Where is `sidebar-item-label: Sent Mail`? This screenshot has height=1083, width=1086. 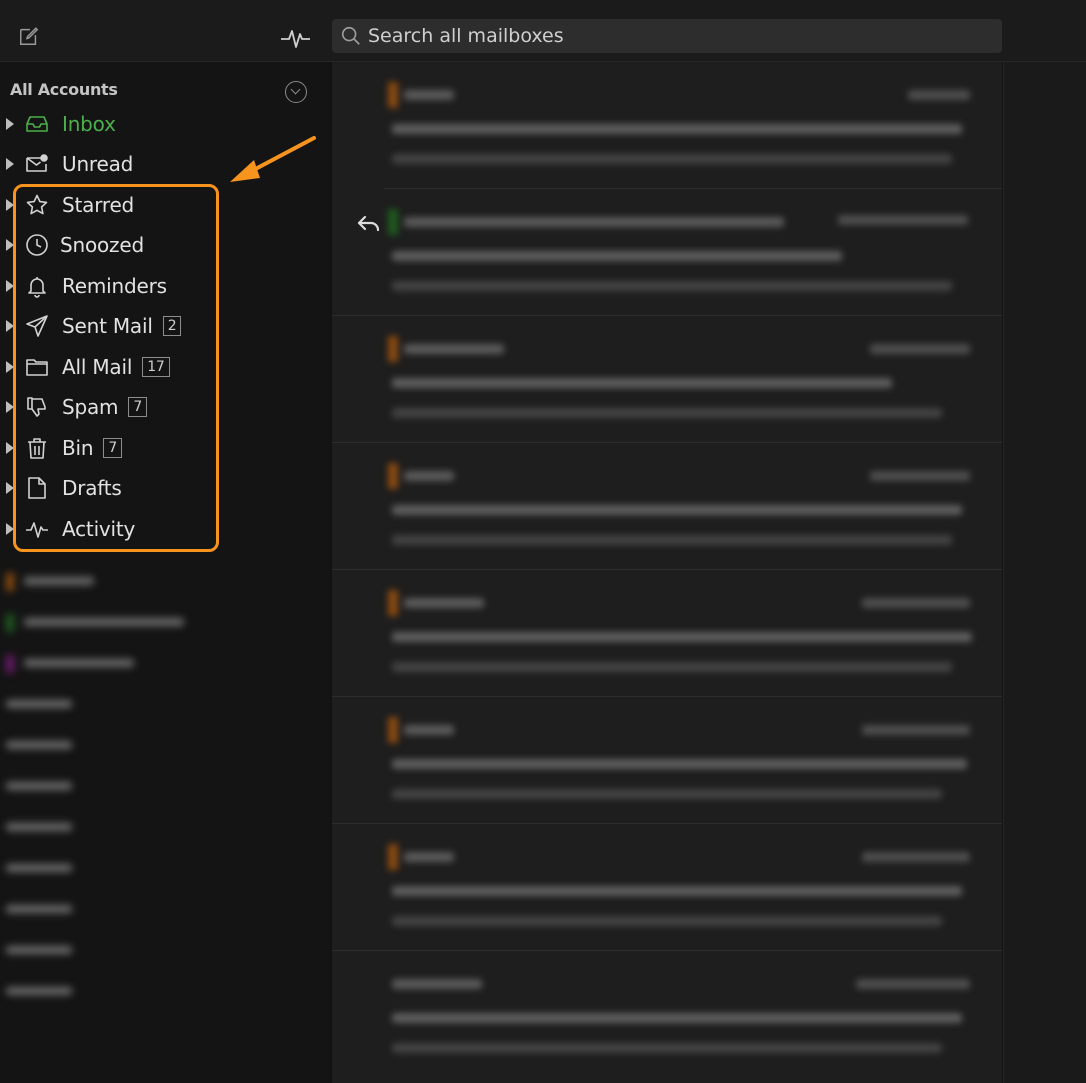
sidebar-item-label: Sent Mail is located at coordinates (107, 326).